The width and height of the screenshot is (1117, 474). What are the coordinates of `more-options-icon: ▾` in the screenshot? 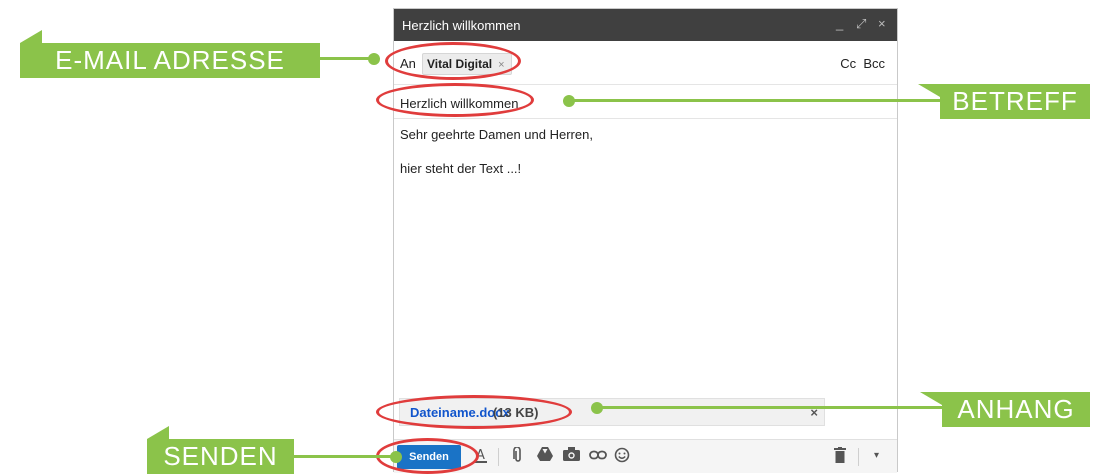 It's located at (876, 455).